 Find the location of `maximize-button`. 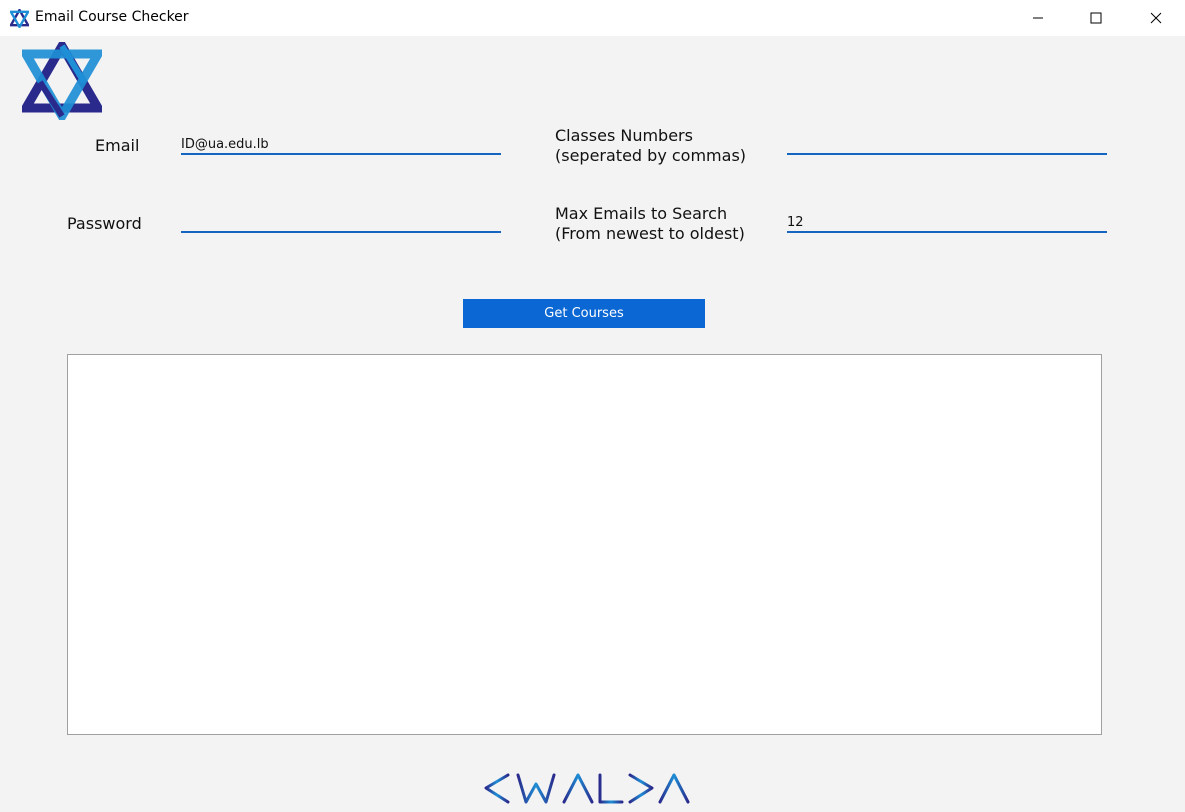

maximize-button is located at coordinates (1096, 18).